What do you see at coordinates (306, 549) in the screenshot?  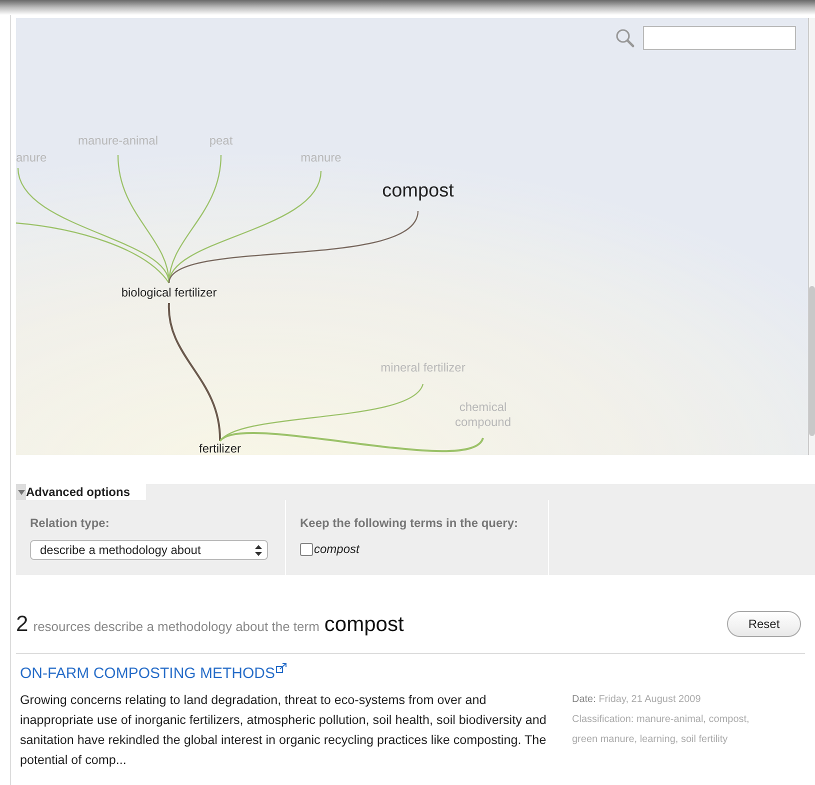 I see `checkbox` at bounding box center [306, 549].